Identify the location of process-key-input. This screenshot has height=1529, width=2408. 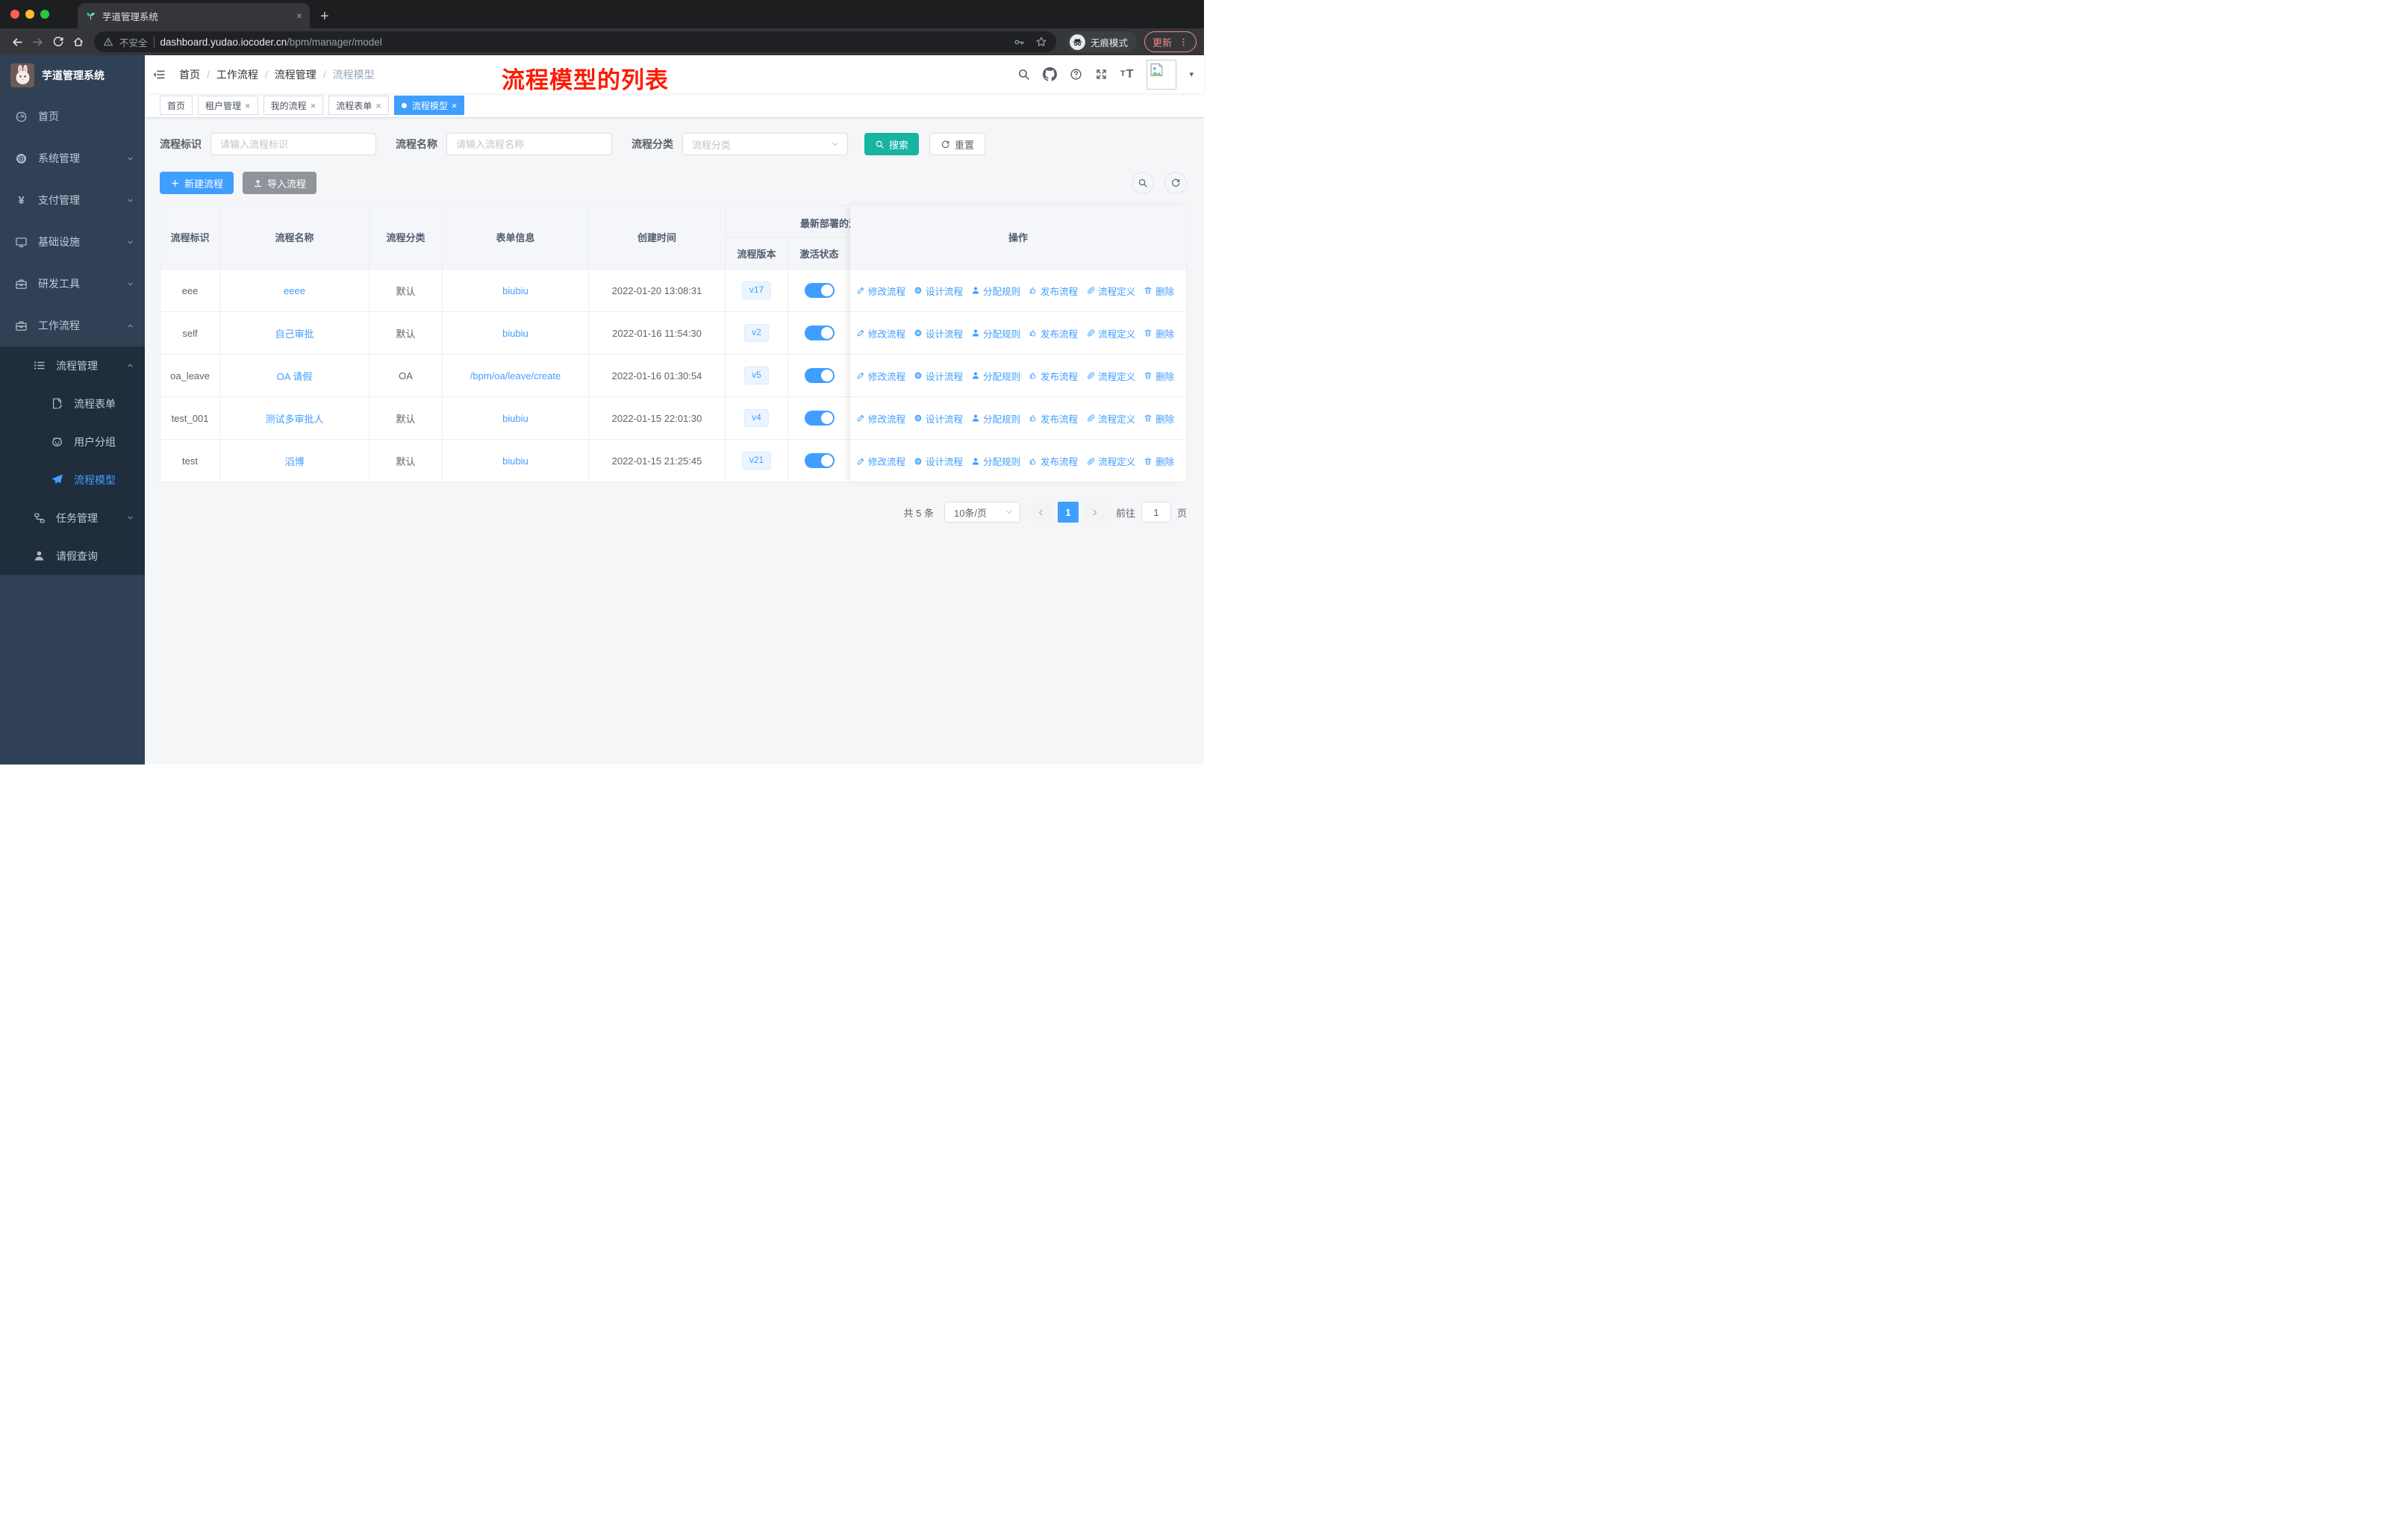
(293, 144).